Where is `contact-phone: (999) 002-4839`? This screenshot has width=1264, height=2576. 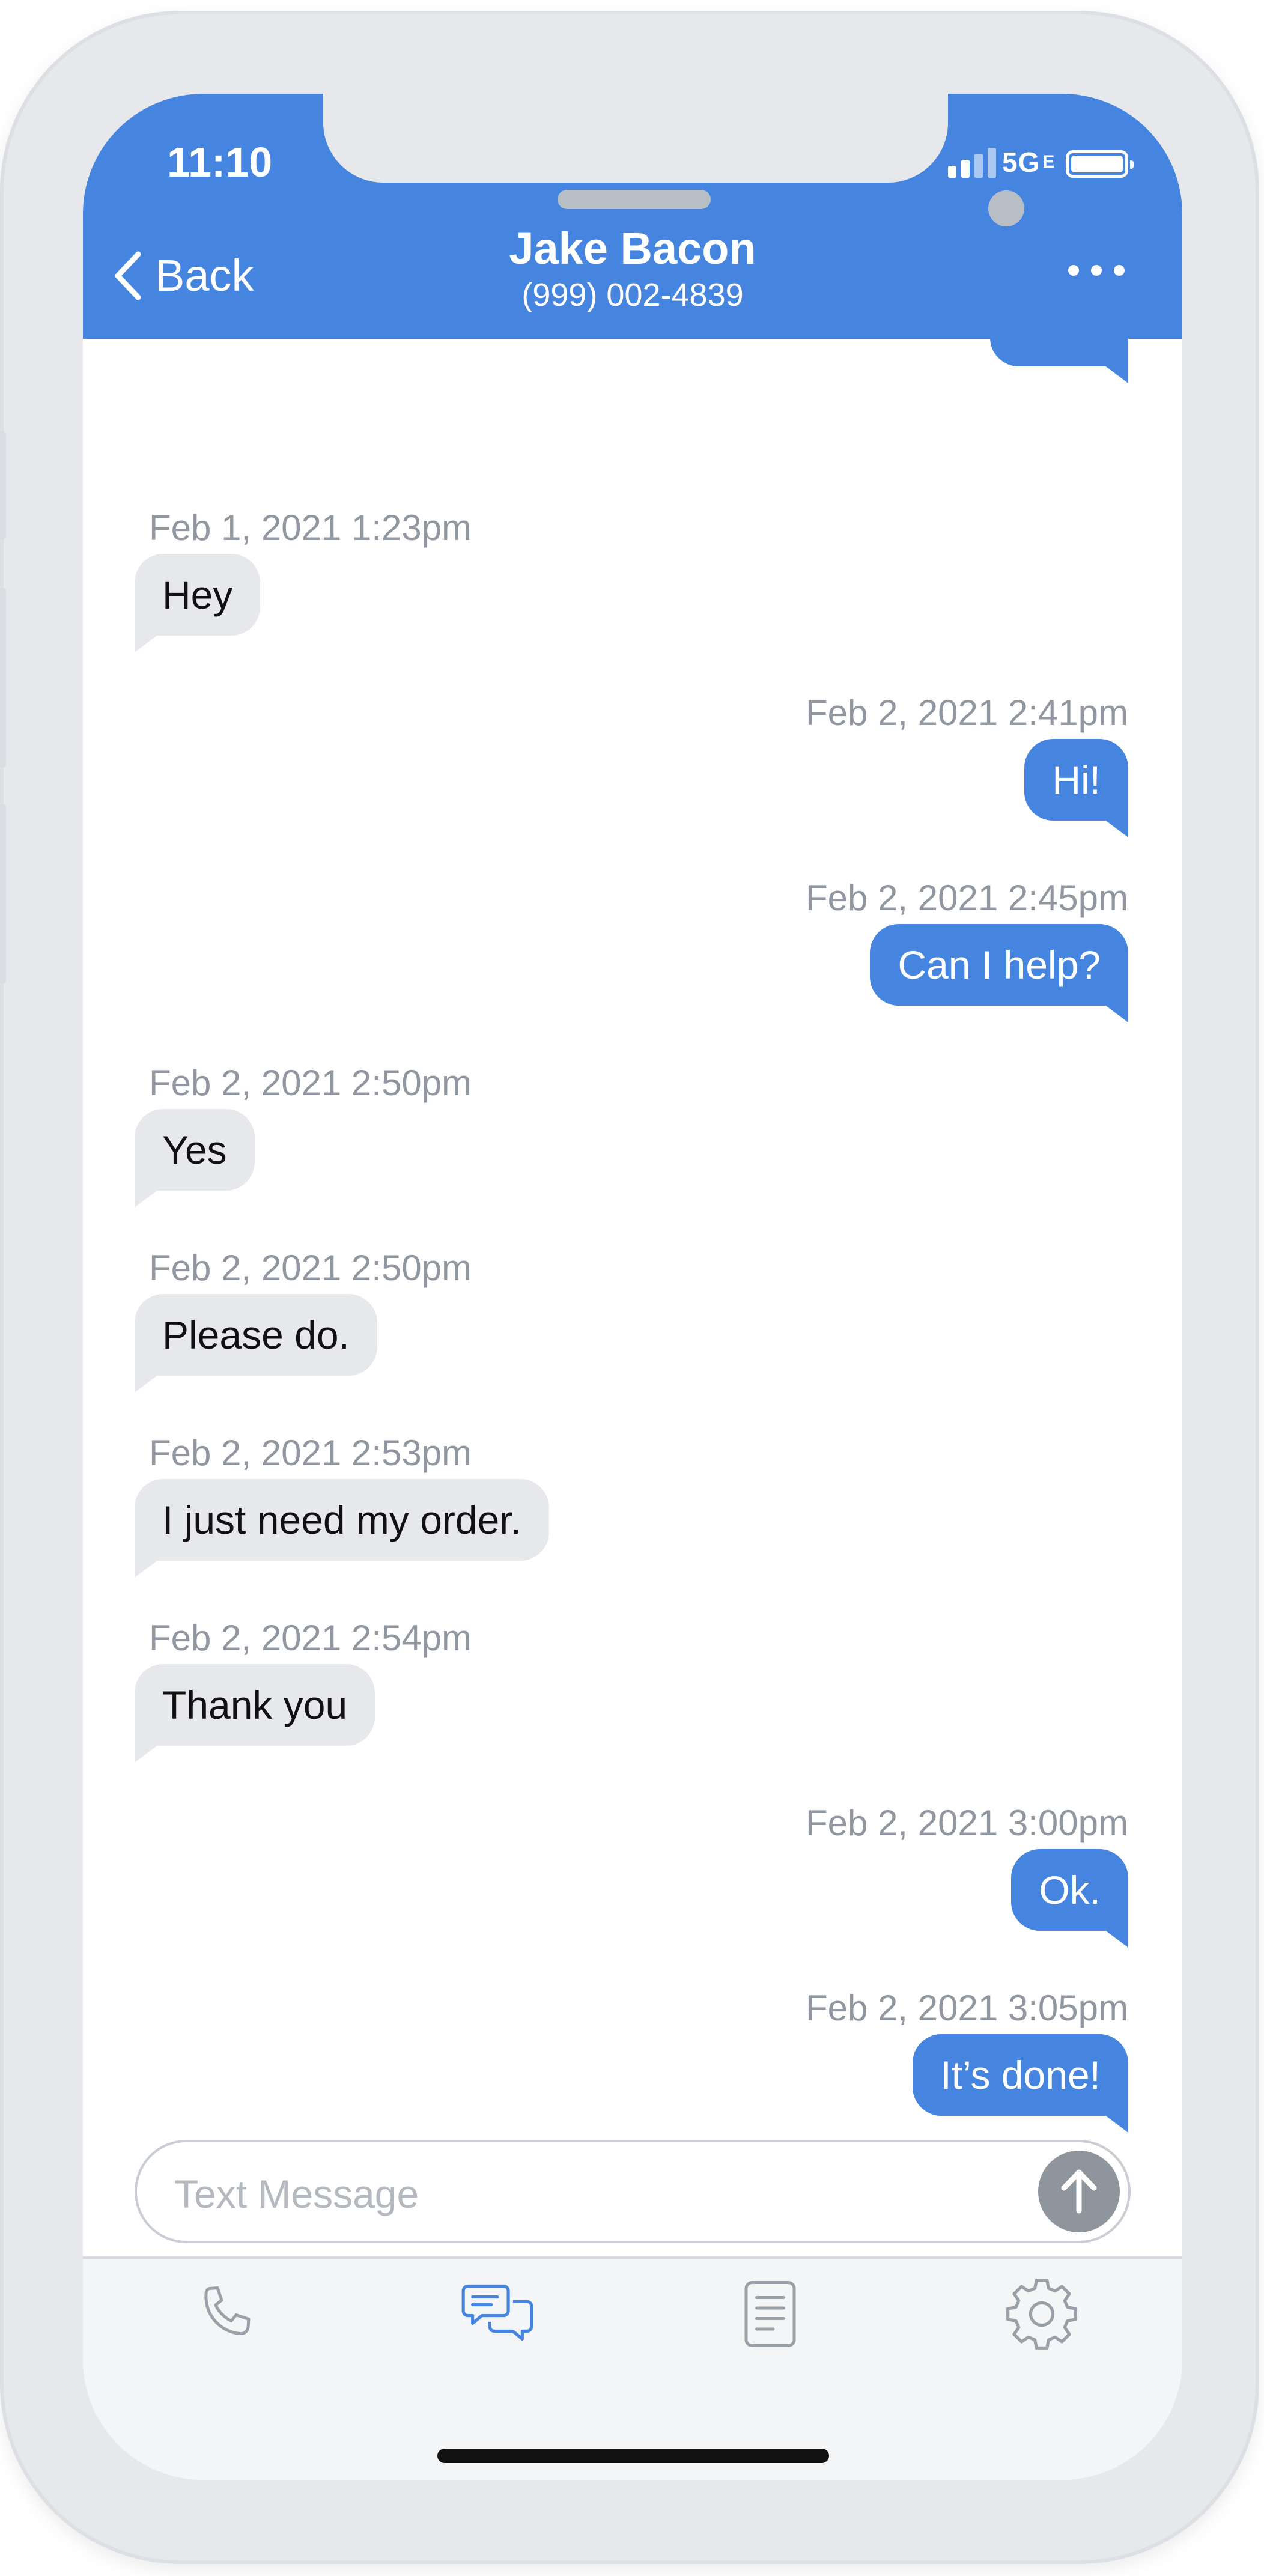 contact-phone: (999) 002-4839 is located at coordinates (633, 295).